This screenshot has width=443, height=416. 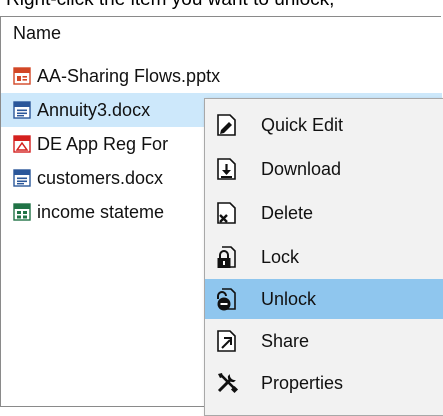 I want to click on menu-item-share: Share, so click(x=324, y=341).